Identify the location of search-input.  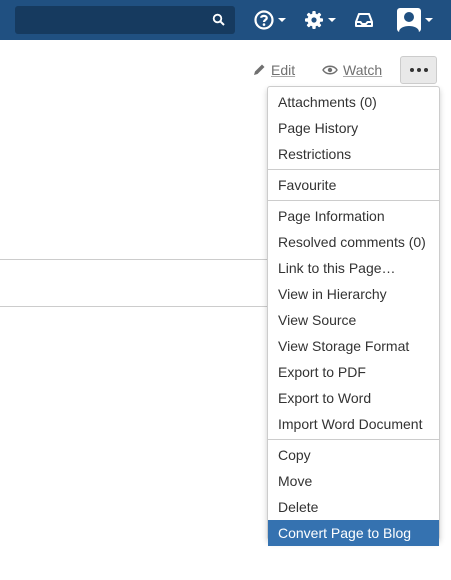
(125, 20).